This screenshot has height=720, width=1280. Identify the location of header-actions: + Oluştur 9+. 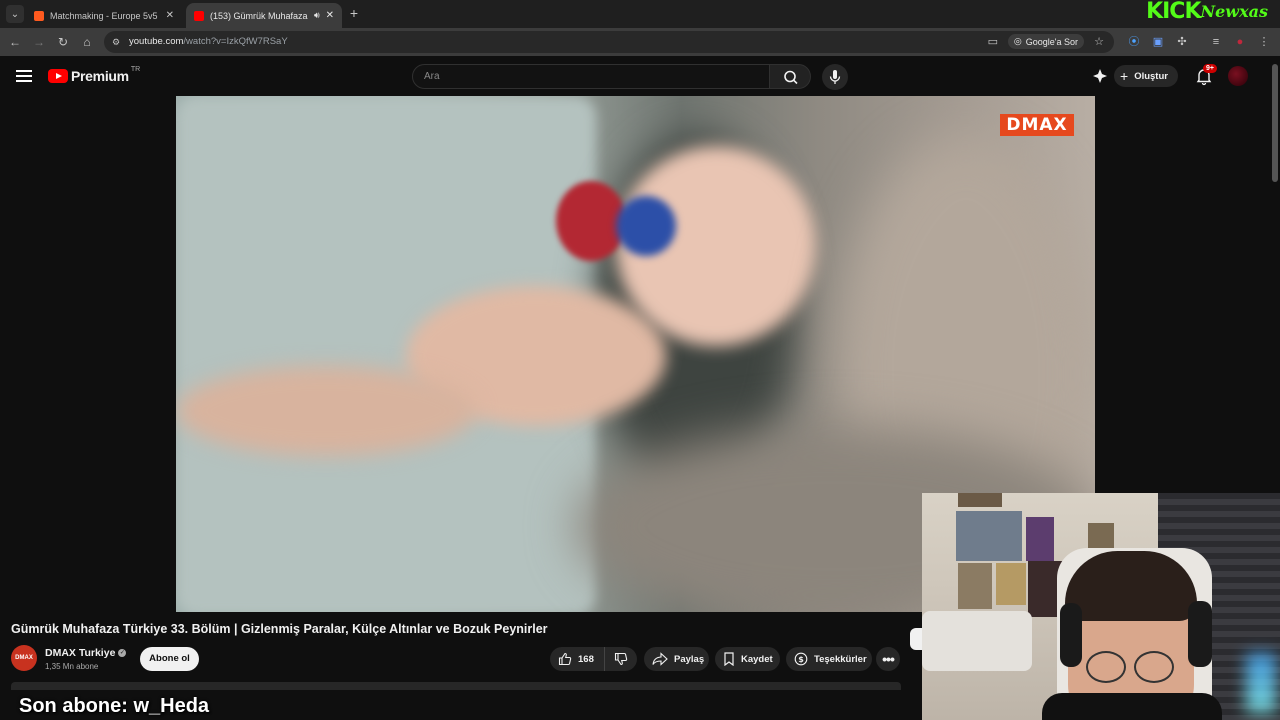
(1170, 75).